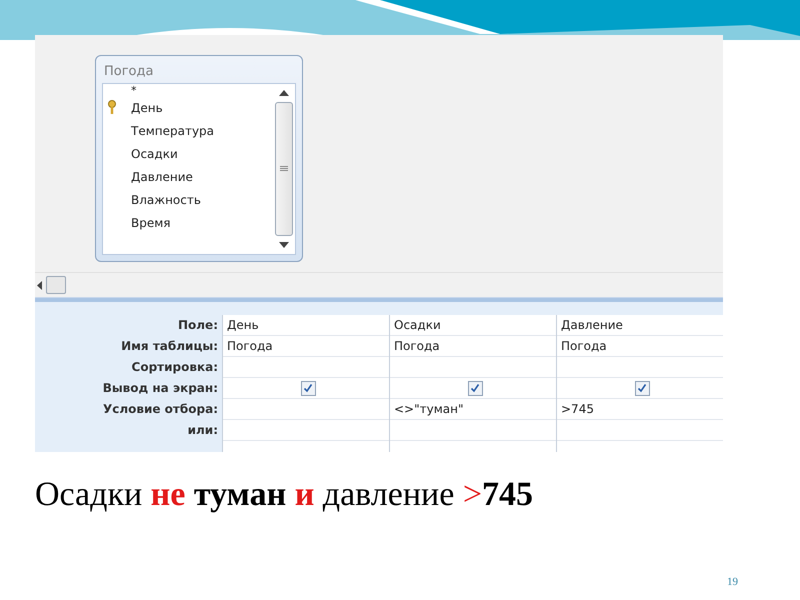  Describe the element at coordinates (190, 199) in the screenshot. I see `field-item: Влажность` at that location.